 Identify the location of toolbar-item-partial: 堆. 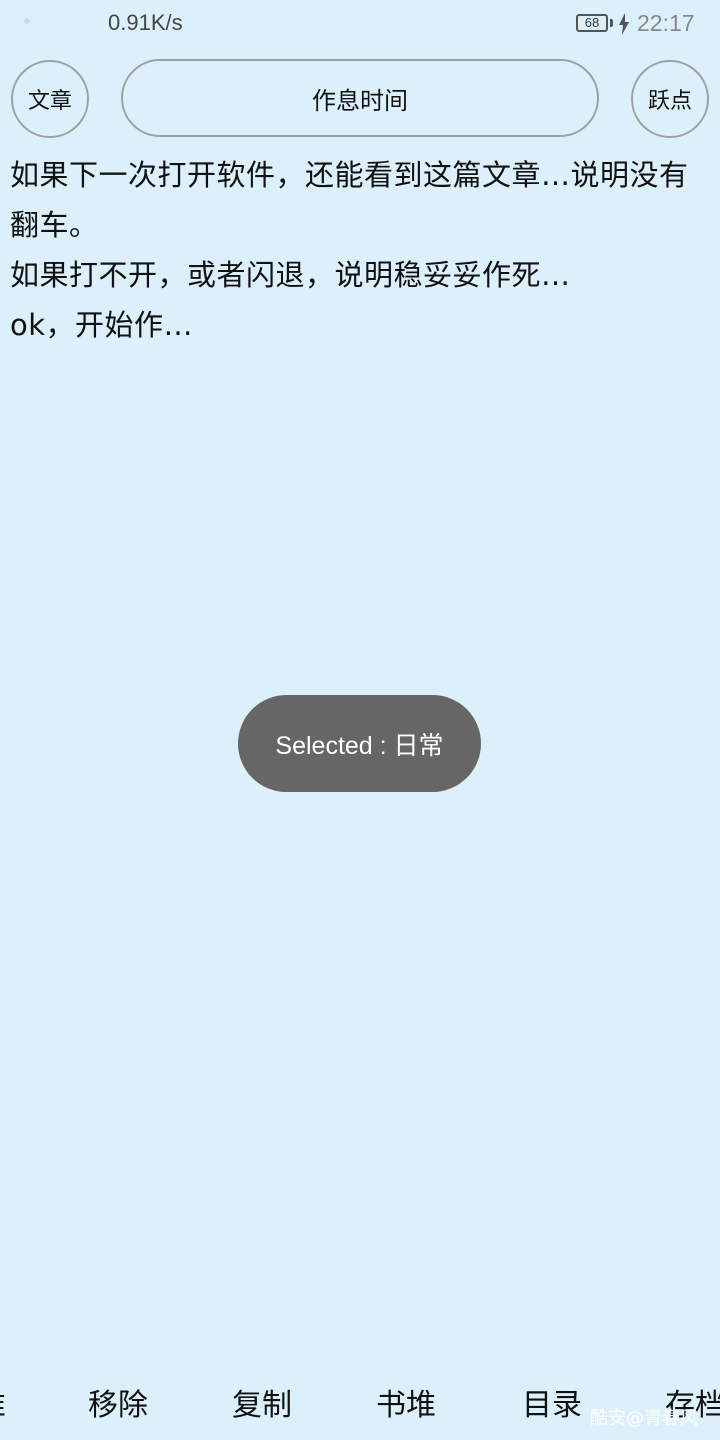
(3, 1402).